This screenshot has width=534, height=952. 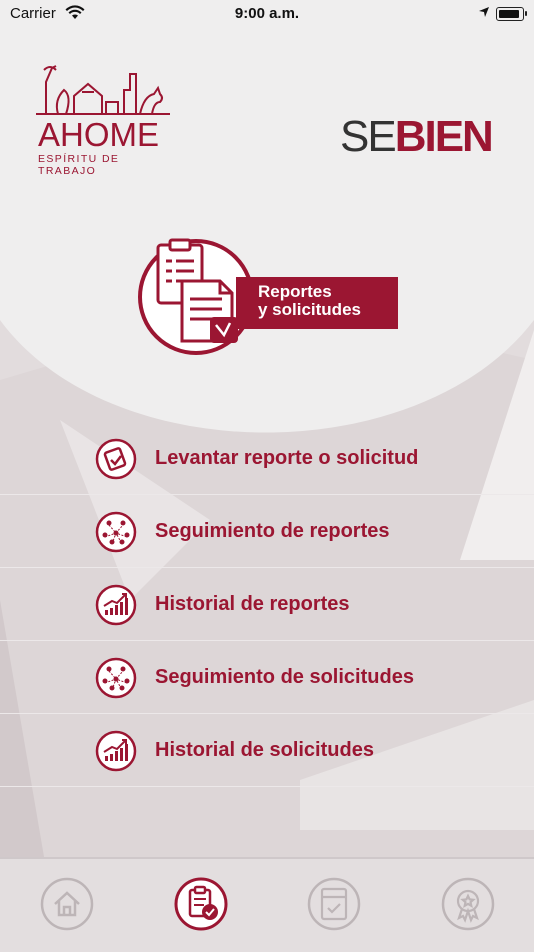 I want to click on menu-item-label: Seguimiento de reportes, so click(x=272, y=531).